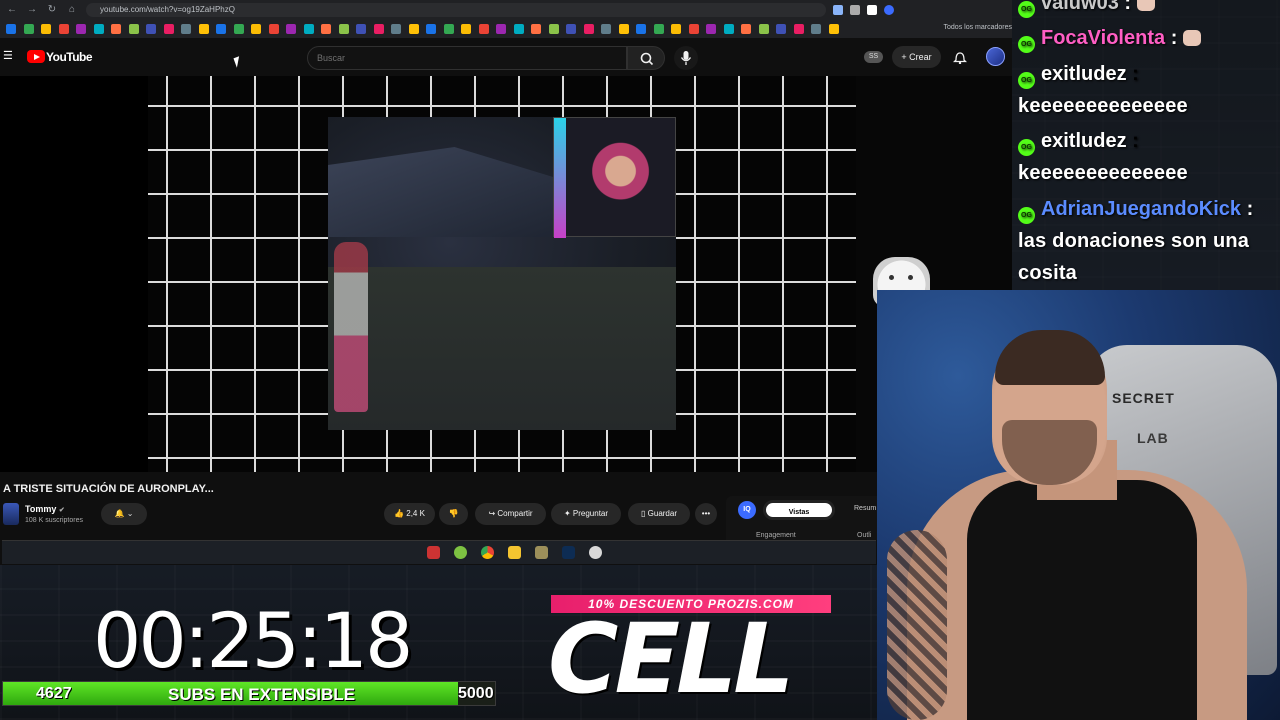 This screenshot has width=1280, height=720. What do you see at coordinates (40, 509) in the screenshot?
I see `channel-name-text: Tommy` at bounding box center [40, 509].